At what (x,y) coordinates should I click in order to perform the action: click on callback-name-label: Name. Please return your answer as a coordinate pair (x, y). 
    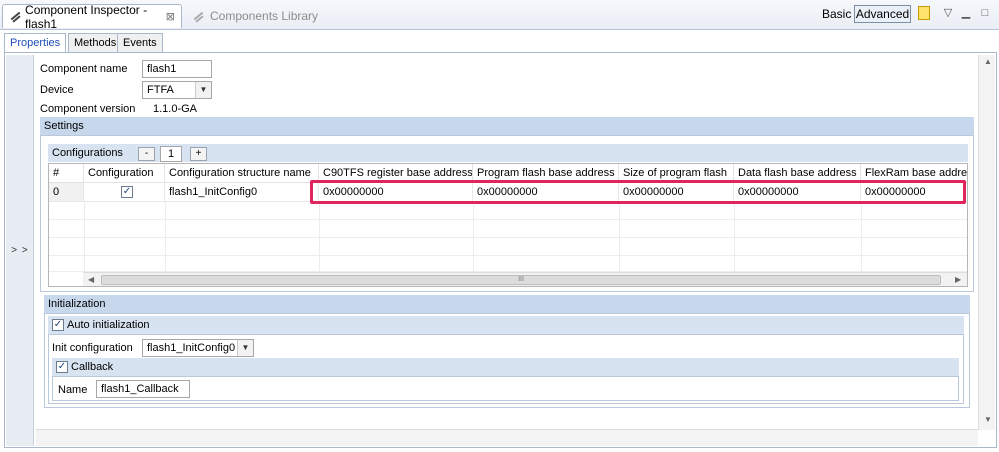
    Looking at the image, I should click on (73, 390).